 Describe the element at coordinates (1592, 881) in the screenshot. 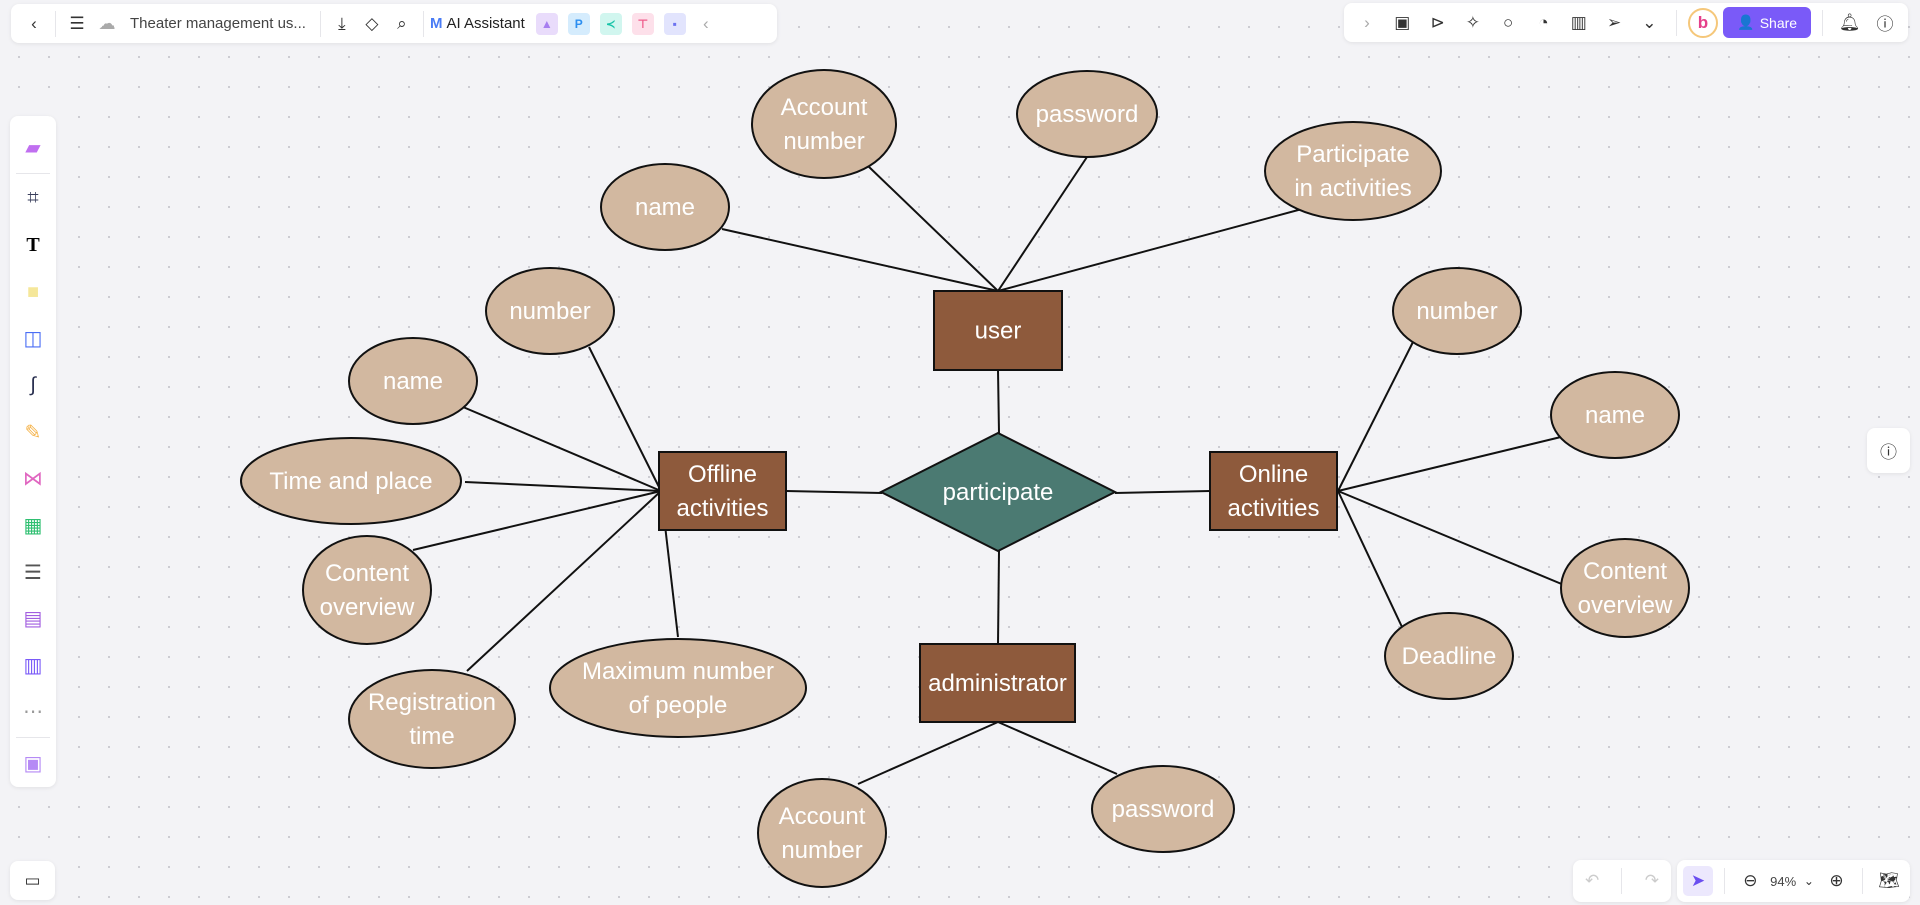

I see `undo-icon: ↶` at that location.